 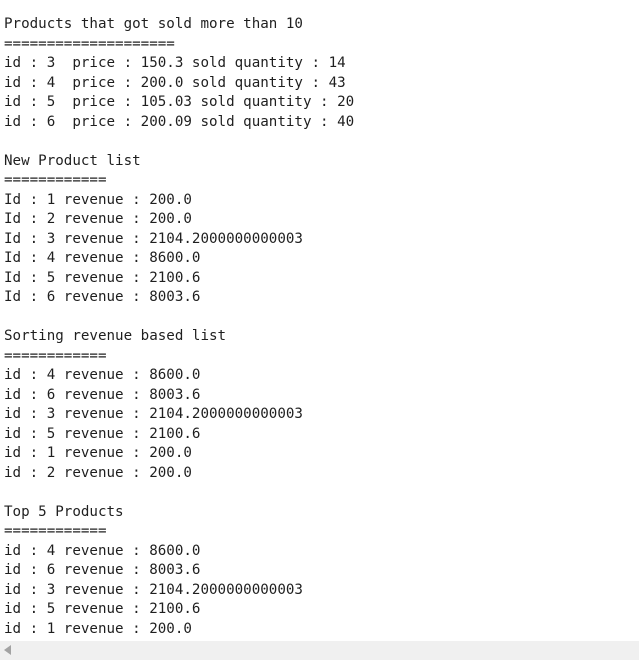 What do you see at coordinates (153, 238) in the screenshot?
I see `console-line: Id : 3 revenue : 2104.2000000000003` at bounding box center [153, 238].